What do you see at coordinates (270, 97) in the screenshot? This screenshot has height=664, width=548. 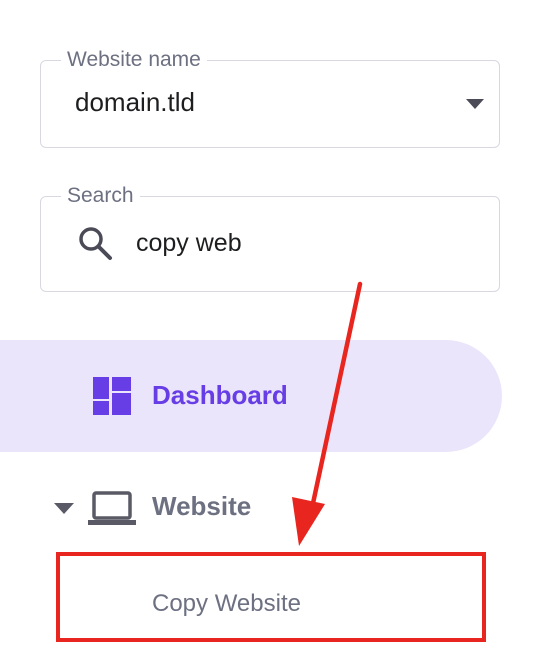 I see `website-name-select: Website name domain.tld` at bounding box center [270, 97].